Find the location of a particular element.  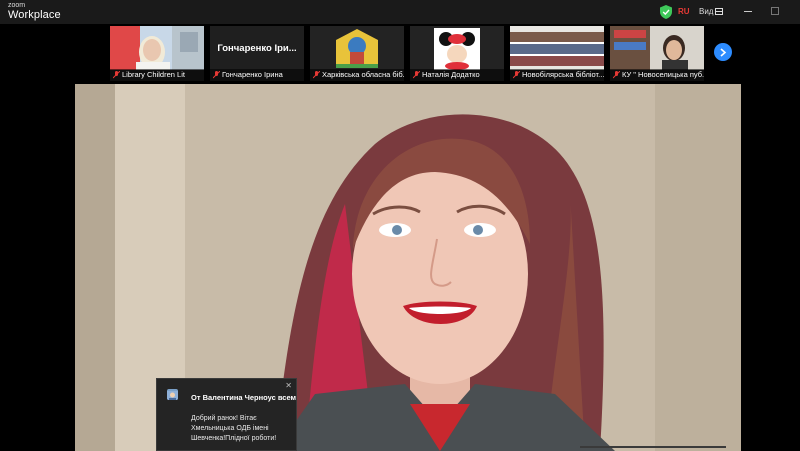

close-icon: ✕ is located at coordinates (288, 385).